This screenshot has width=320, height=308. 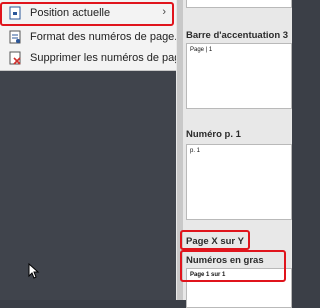 I want to click on mouse-pointer-icon, so click(x=34, y=270).